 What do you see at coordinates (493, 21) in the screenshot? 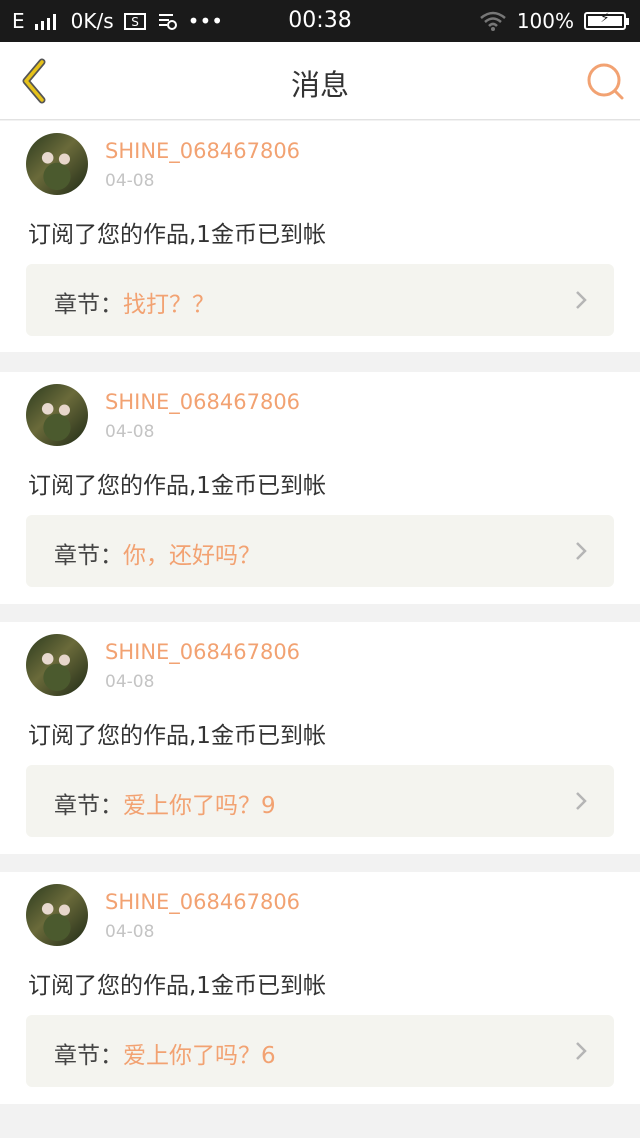
I see `wifi-icon` at bounding box center [493, 21].